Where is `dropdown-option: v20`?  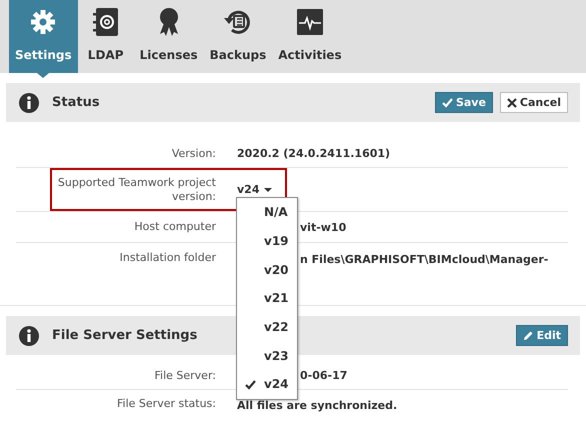
dropdown-option: v20 is located at coordinates (267, 269).